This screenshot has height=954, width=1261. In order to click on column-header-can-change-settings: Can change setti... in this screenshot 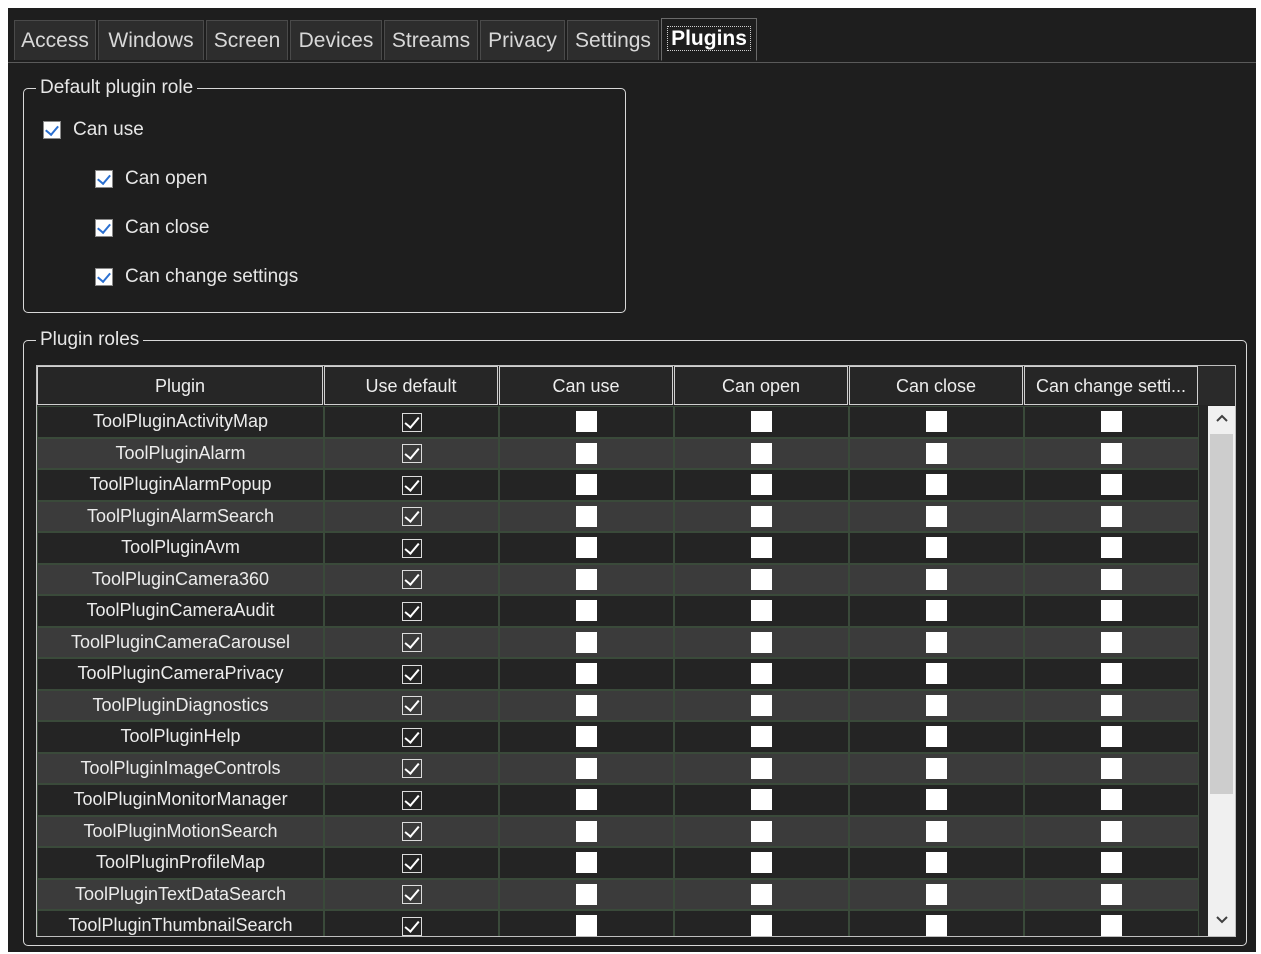, I will do `click(1111, 385)`.